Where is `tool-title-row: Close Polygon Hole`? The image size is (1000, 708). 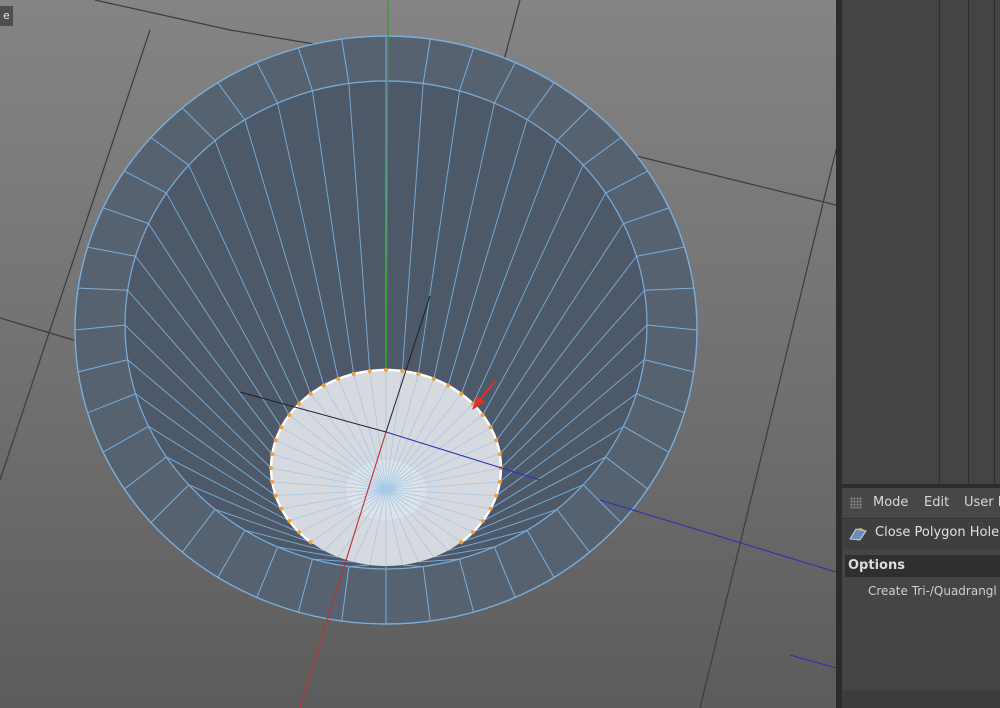 tool-title-row: Close Polygon Hole is located at coordinates (921, 534).